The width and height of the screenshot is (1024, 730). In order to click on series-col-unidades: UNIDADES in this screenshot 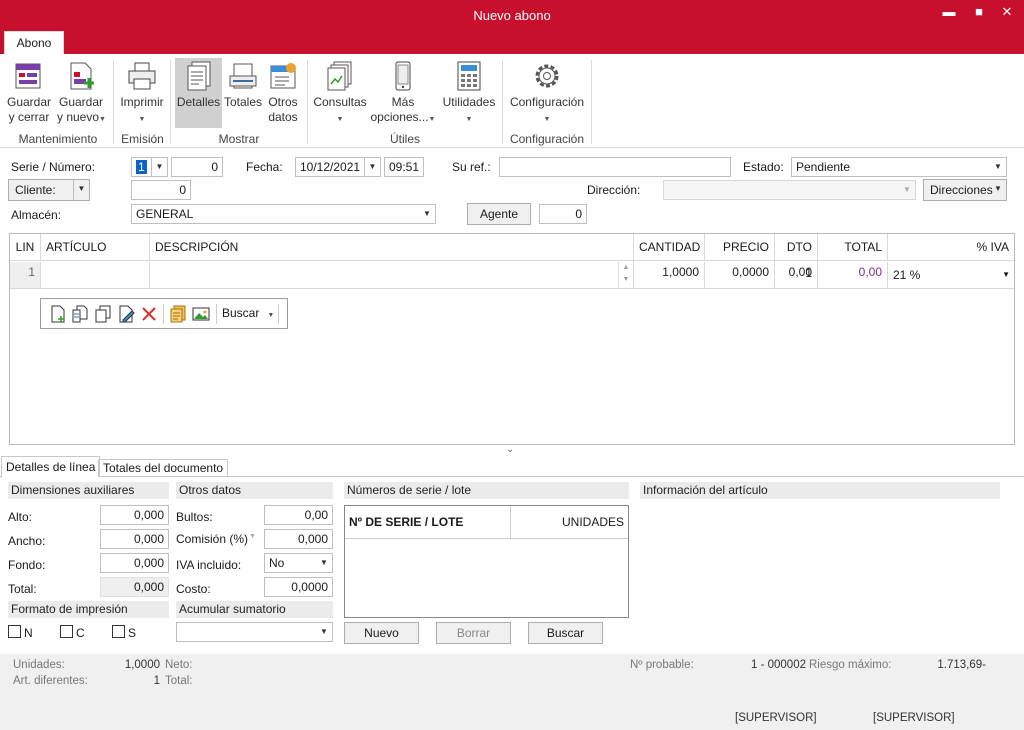, I will do `click(569, 522)`.